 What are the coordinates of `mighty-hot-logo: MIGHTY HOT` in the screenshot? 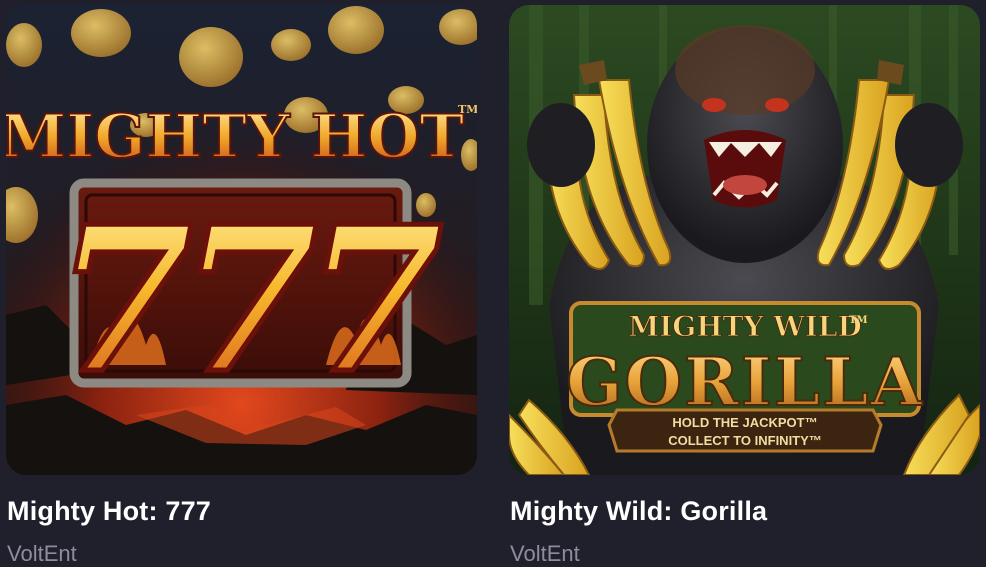 It's located at (235, 137).